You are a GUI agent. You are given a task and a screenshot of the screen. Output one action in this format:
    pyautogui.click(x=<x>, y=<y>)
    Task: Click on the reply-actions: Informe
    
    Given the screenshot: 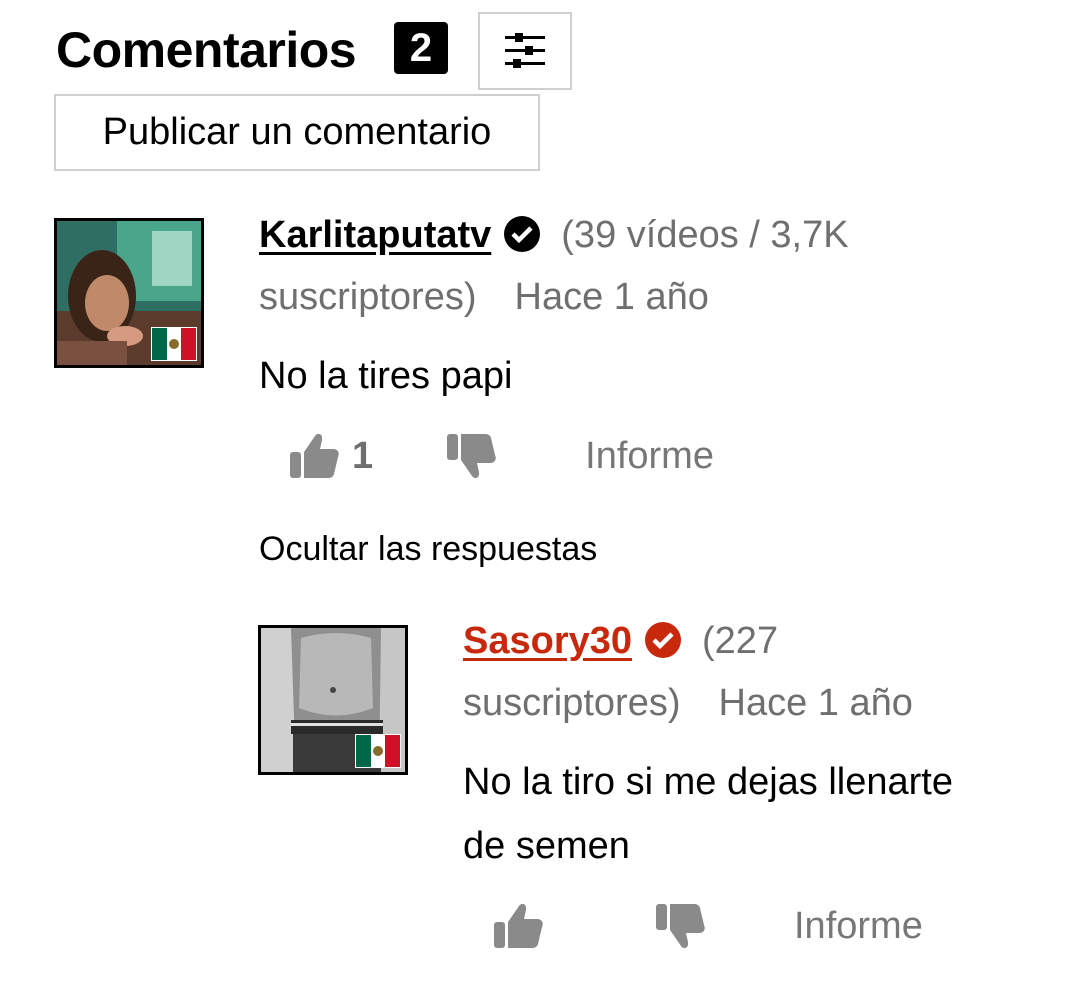 What is the action you would take?
    pyautogui.click(x=707, y=926)
    